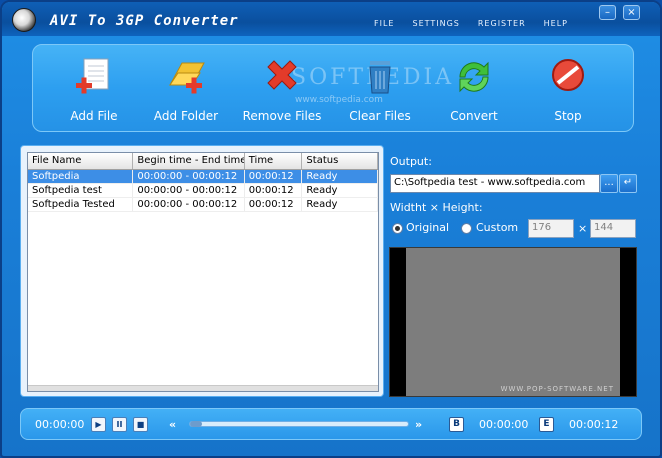 The image size is (662, 458). I want to click on remove-files-label: Remove Files, so click(282, 116).